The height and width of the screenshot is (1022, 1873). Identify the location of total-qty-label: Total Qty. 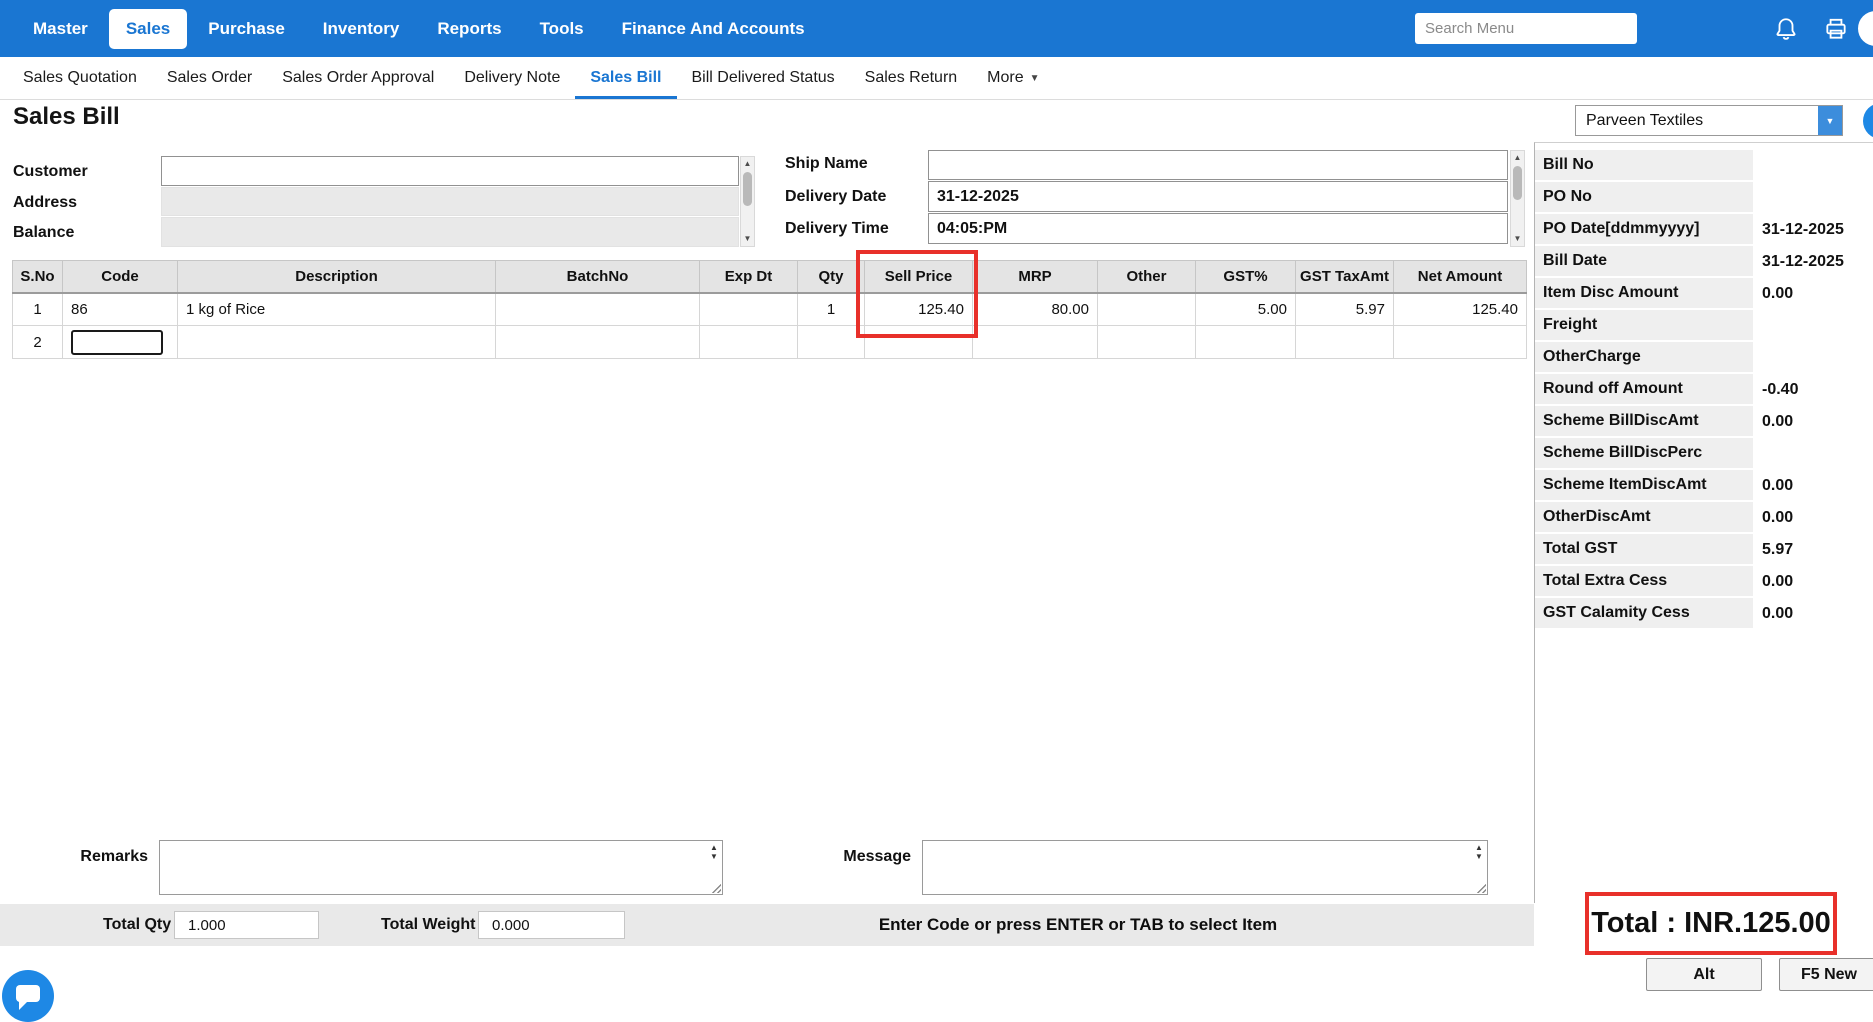
(137, 924).